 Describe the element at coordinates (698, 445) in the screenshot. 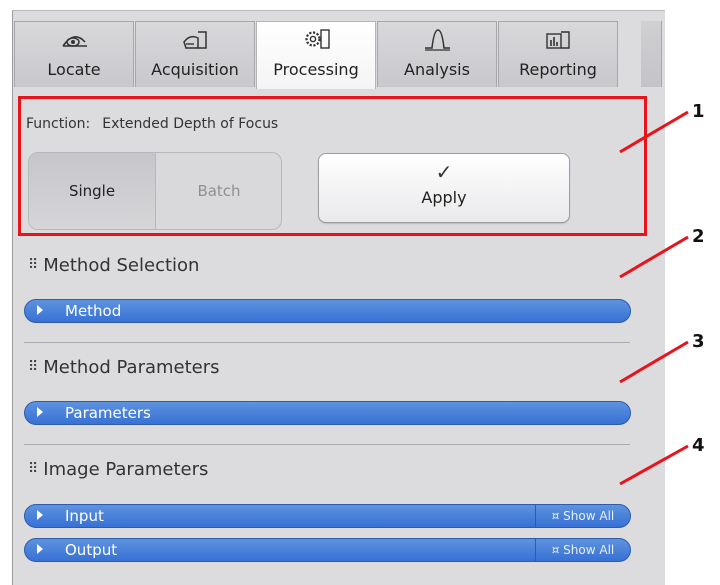

I see `callout-number-4: 4` at that location.